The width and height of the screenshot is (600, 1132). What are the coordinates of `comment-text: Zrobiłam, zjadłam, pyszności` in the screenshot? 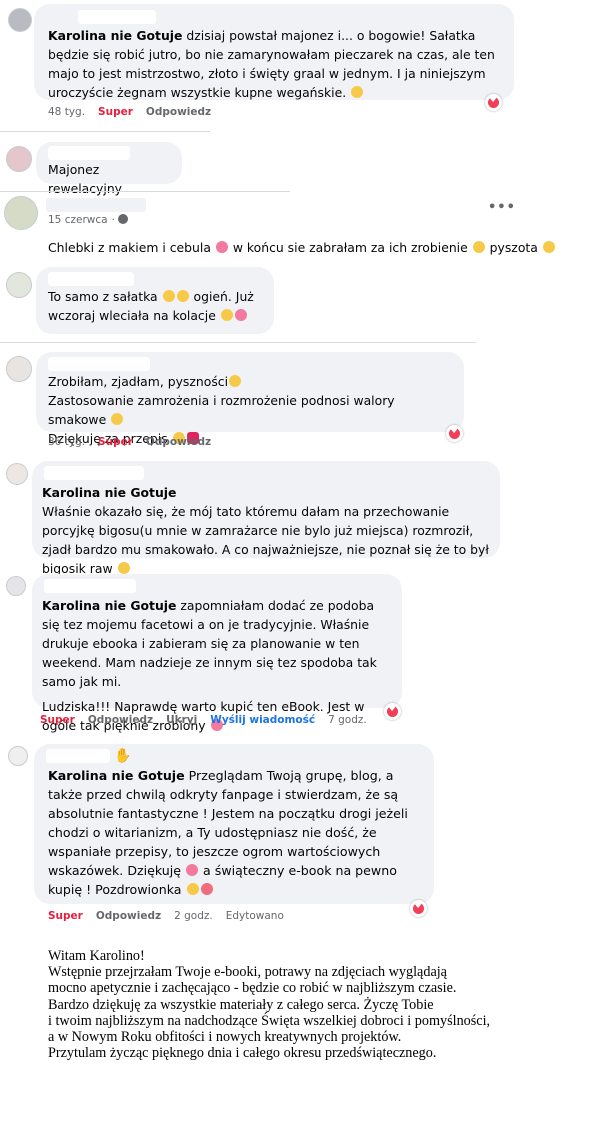 It's located at (138, 381).